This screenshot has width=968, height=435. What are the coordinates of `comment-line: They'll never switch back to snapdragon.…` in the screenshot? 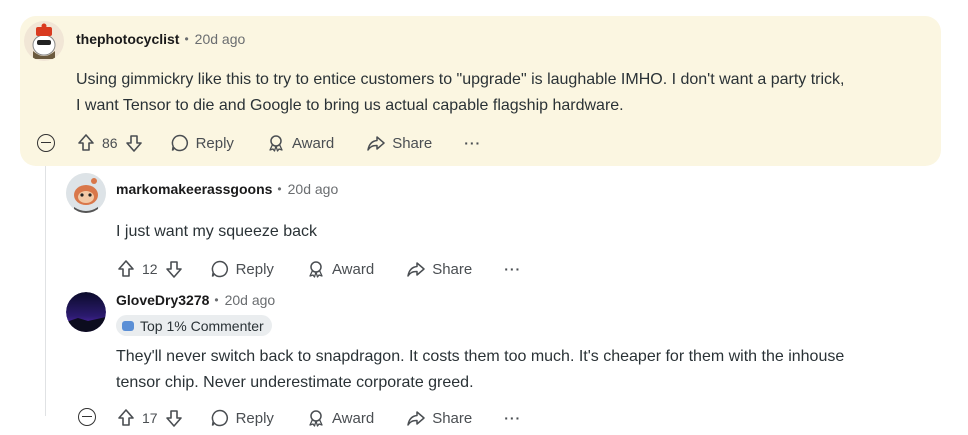 It's located at (480, 356).